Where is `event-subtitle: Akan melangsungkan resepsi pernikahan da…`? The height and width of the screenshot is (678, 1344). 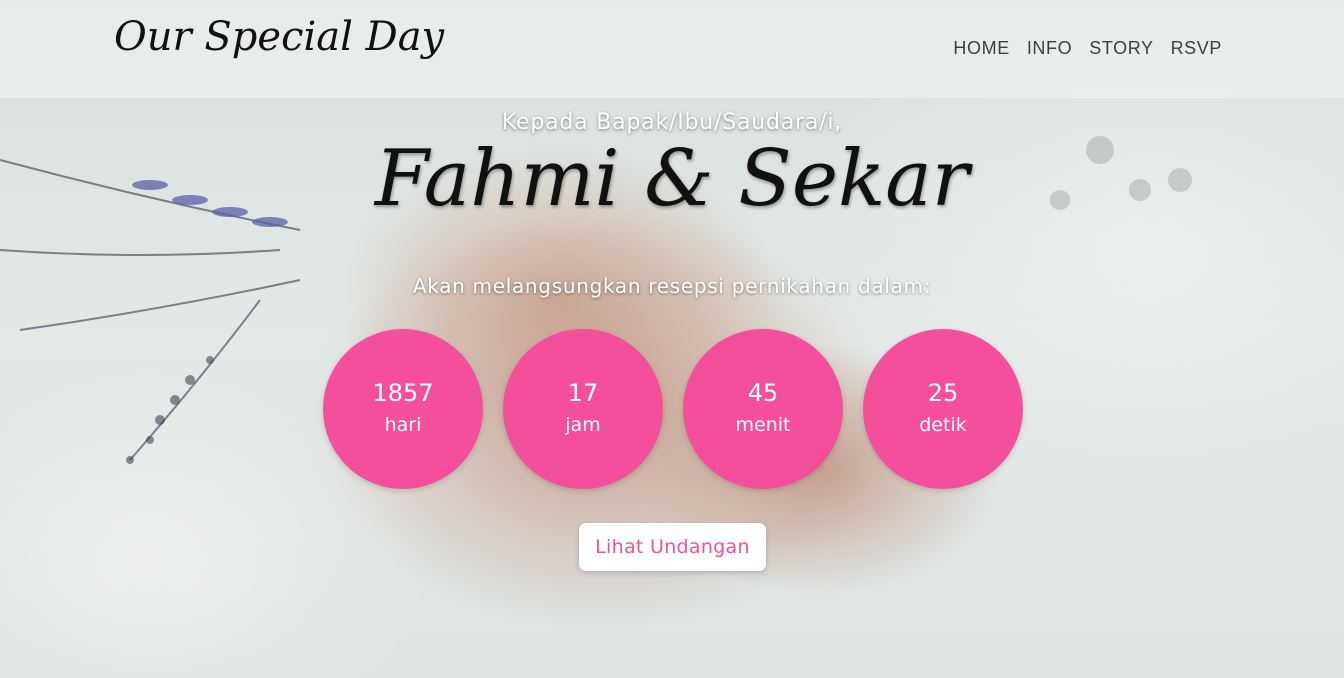 event-subtitle: Akan melangsungkan resepsi pernikahan da… is located at coordinates (672, 286).